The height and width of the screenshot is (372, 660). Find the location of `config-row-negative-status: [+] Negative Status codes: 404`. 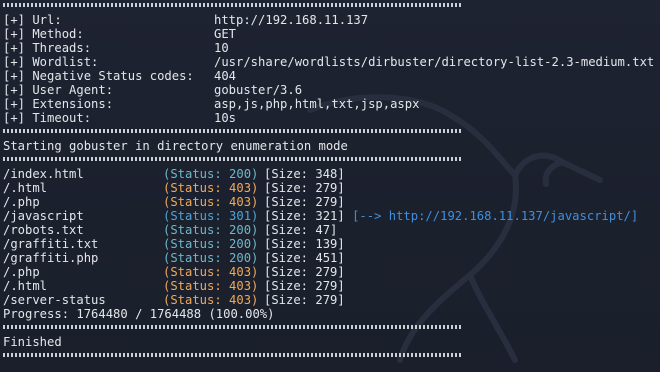

config-row-negative-status: [+] Negative Status codes: 404 is located at coordinates (119, 76).